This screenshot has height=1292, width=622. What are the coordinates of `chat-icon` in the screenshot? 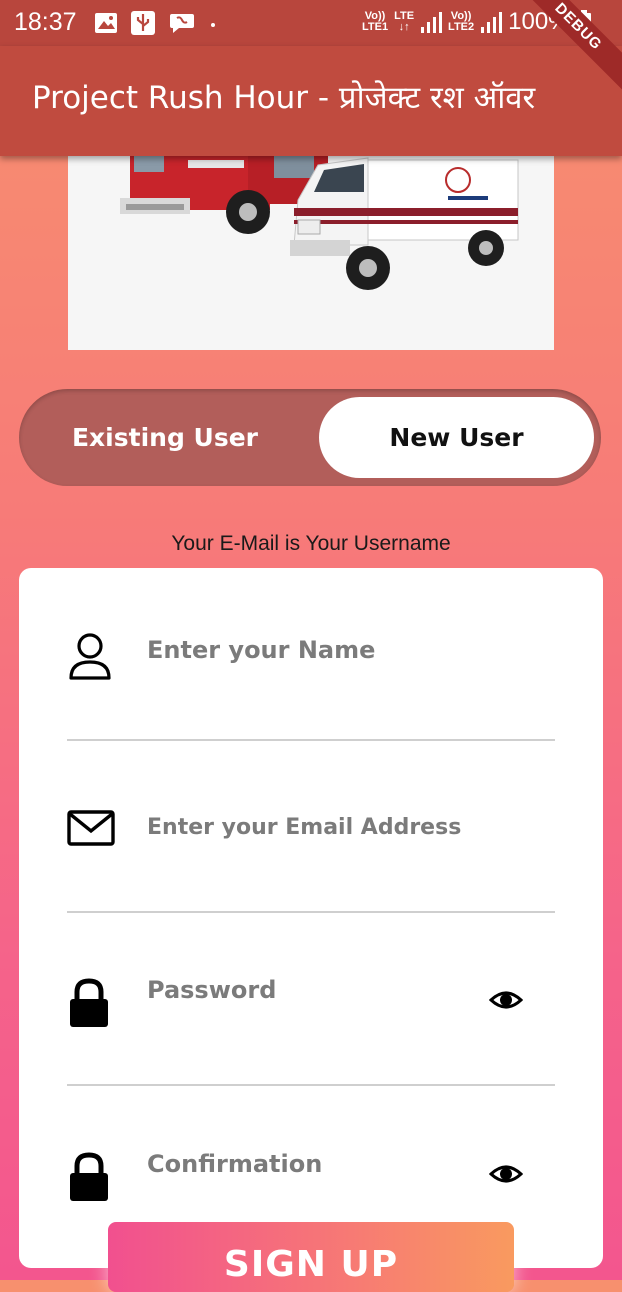 It's located at (182, 23).